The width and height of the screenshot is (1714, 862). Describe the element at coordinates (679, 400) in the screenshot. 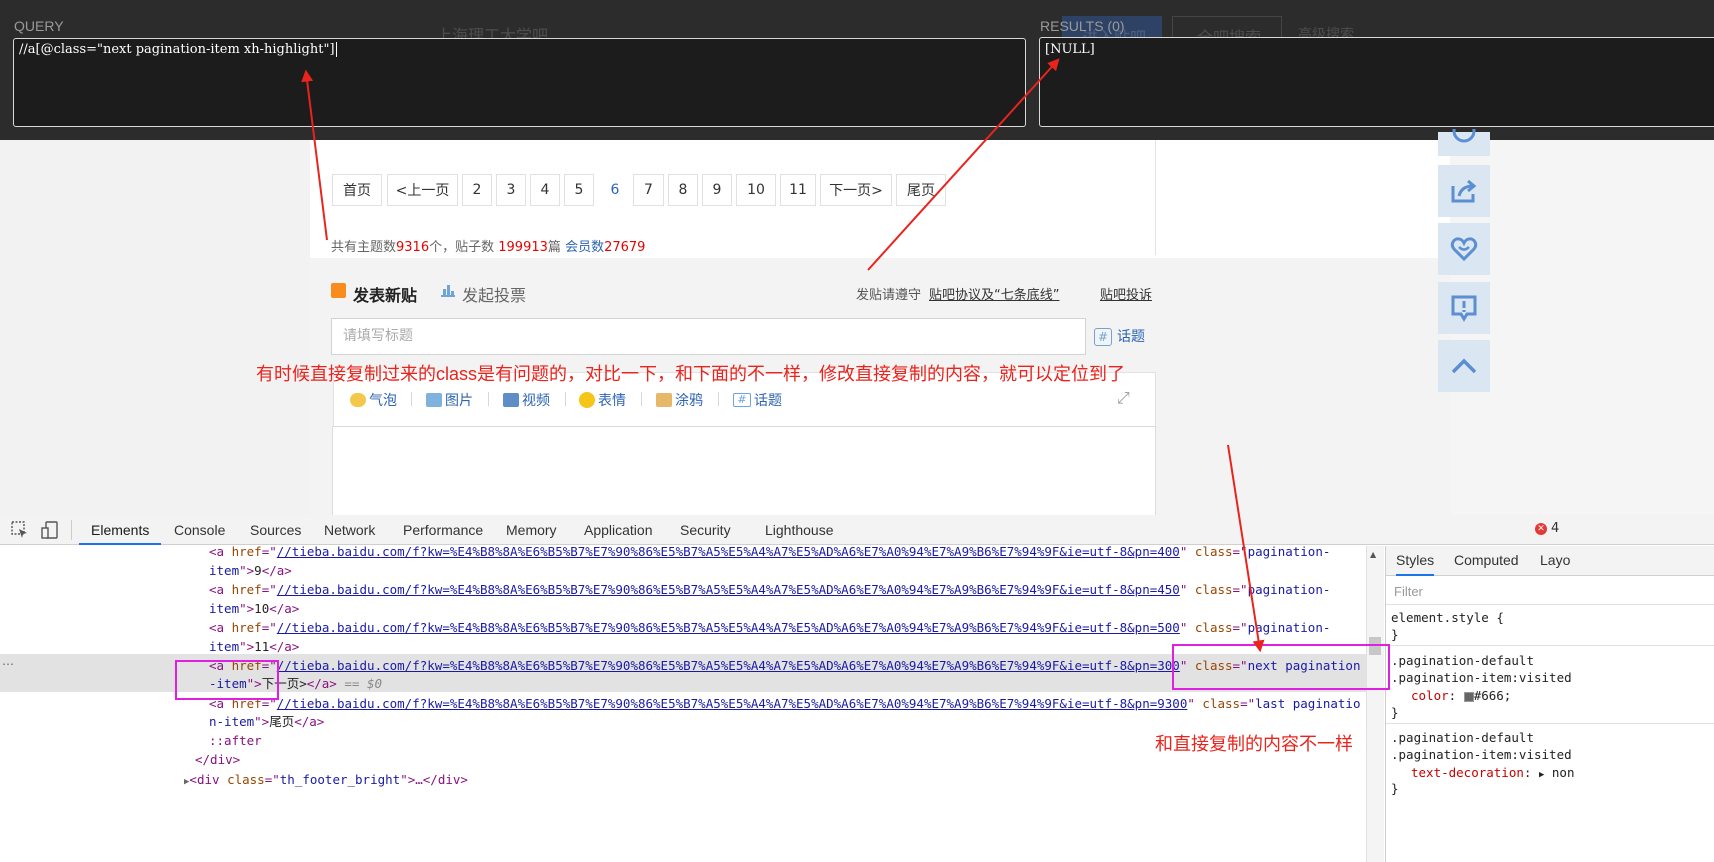

I see `tool-doodle: 涂鸦` at that location.